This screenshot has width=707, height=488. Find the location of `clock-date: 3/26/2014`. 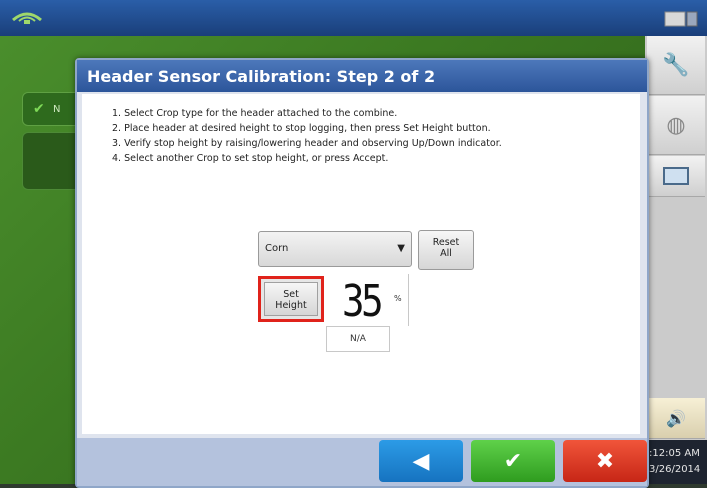

clock-date: 3/26/2014 is located at coordinates (675, 469).